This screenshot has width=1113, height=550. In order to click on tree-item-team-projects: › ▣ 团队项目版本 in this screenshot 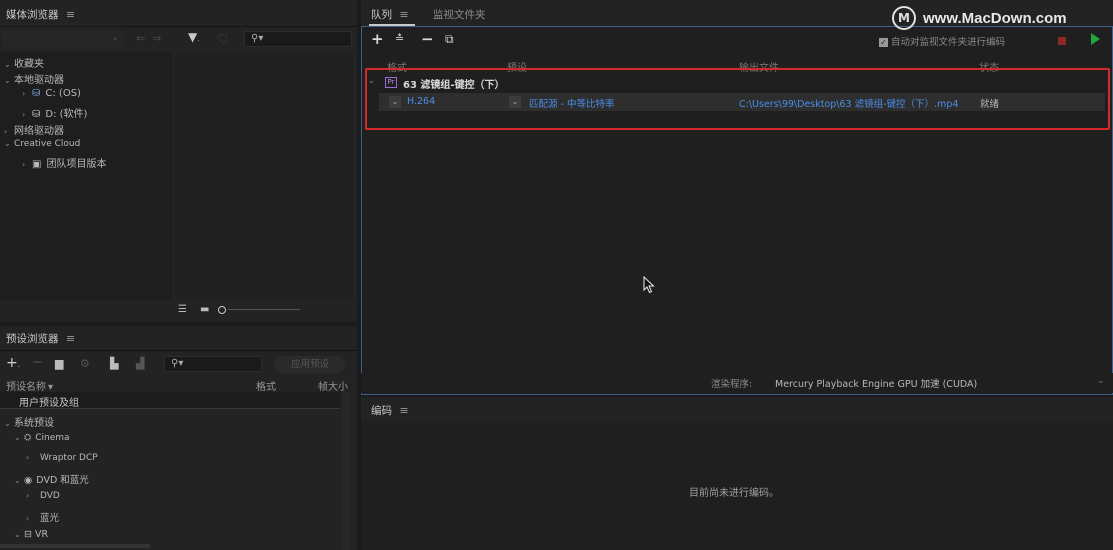, I will do `click(64, 162)`.